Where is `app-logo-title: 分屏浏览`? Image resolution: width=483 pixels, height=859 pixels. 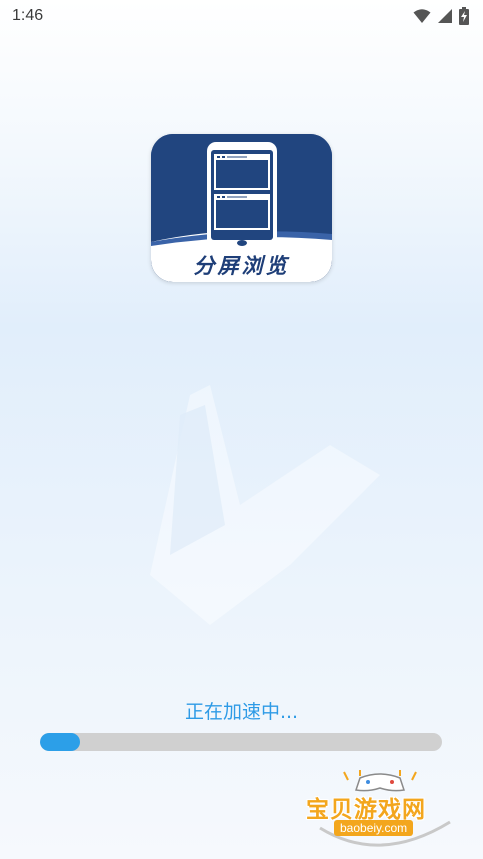 app-logo-title: 分屏浏览 is located at coordinates (241, 266).